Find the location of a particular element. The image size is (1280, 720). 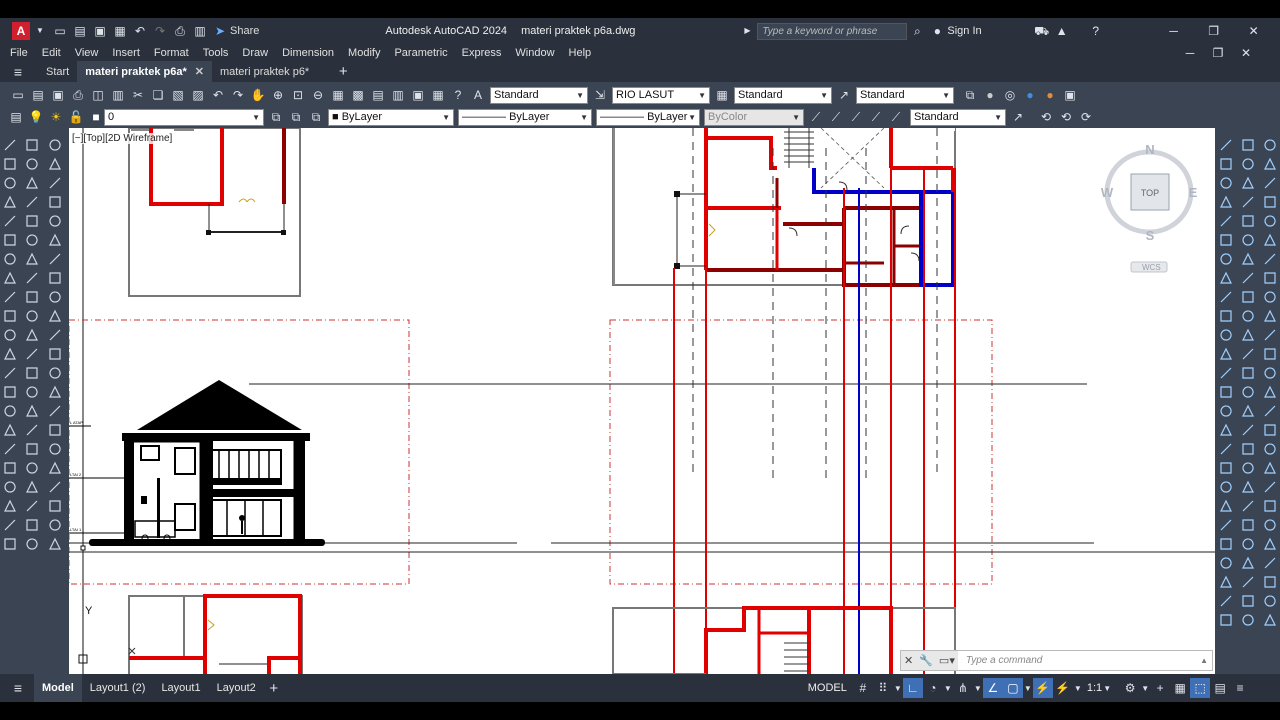

view-tool-1-icon: ⟲ is located at coordinates (1046, 117).